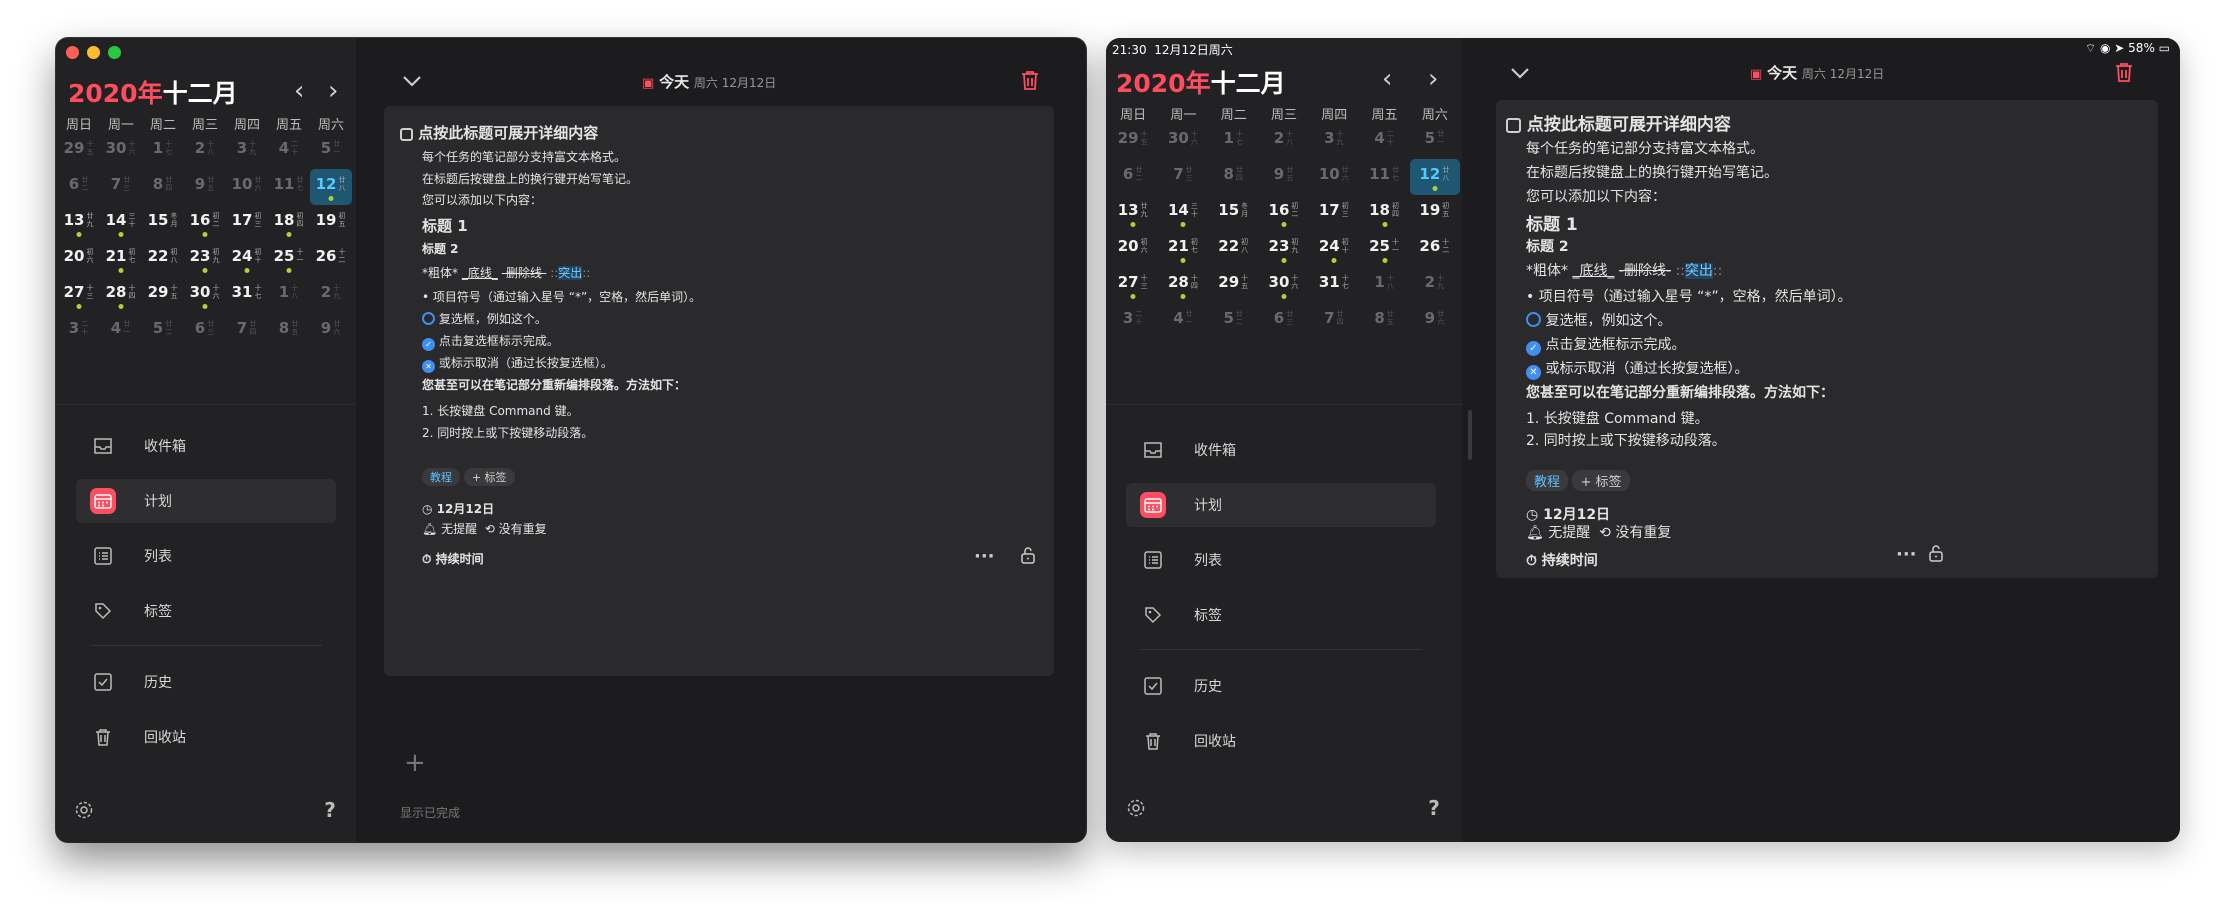 This screenshot has width=2225, height=912. I want to click on calendar-day: 3 二十, so click(1133, 321).